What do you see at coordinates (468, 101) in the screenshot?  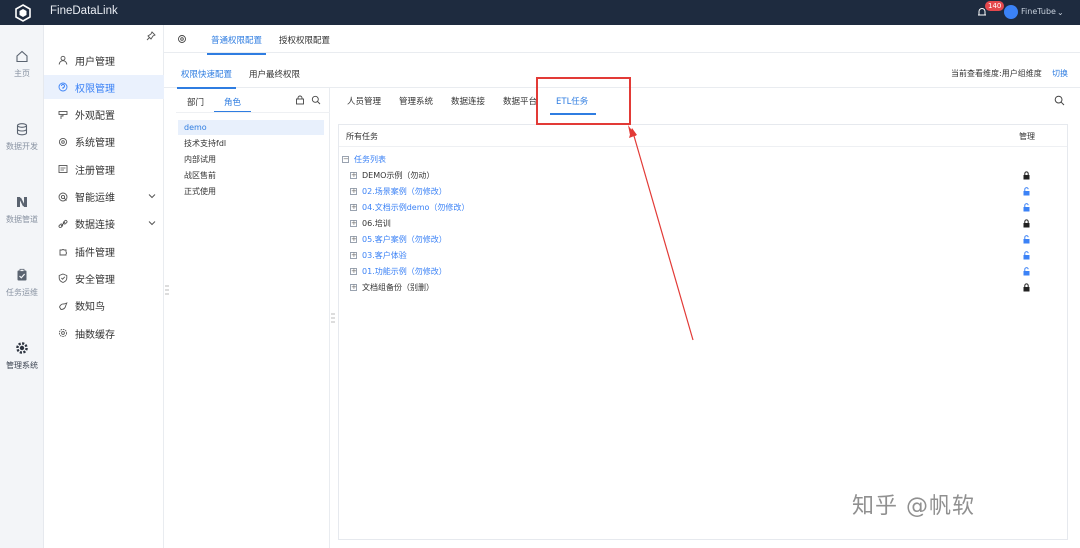 I see `category-tab: 数据连接` at bounding box center [468, 101].